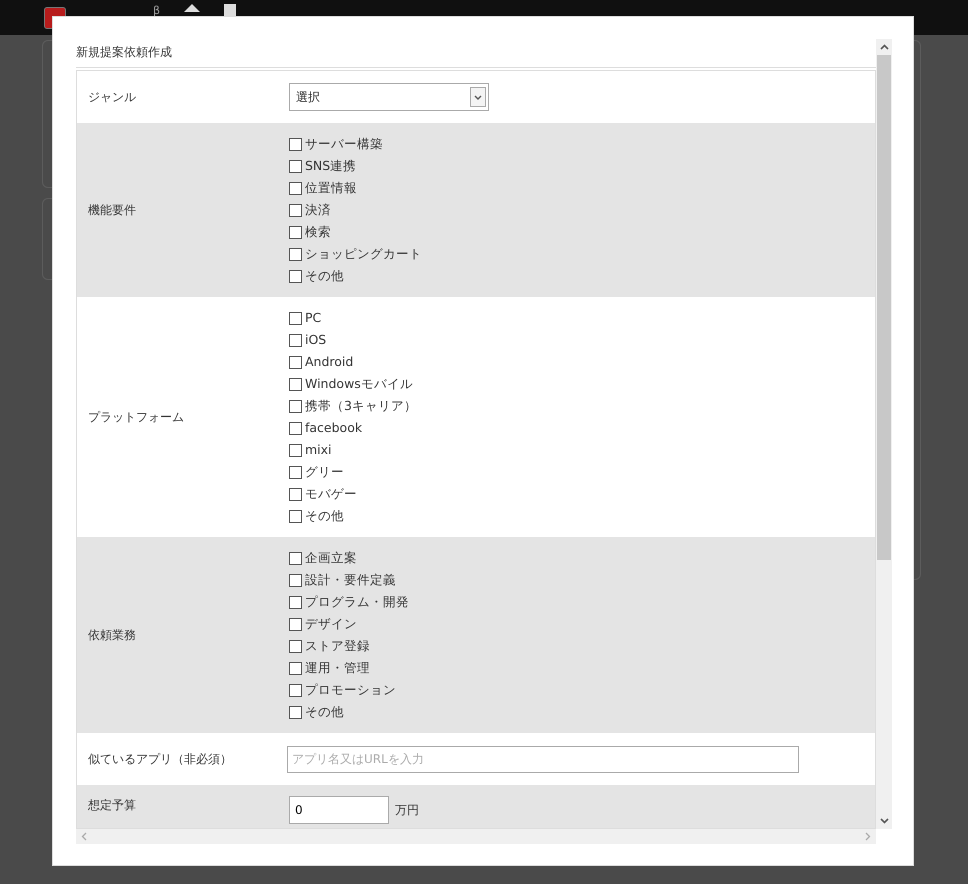 Image resolution: width=968 pixels, height=884 pixels. Describe the element at coordinates (331, 557) in the screenshot. I see `option-label: 企画立案` at that location.